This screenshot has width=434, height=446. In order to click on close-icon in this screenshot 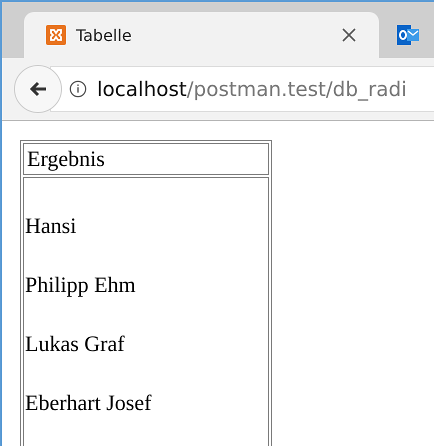, I will do `click(349, 35)`.